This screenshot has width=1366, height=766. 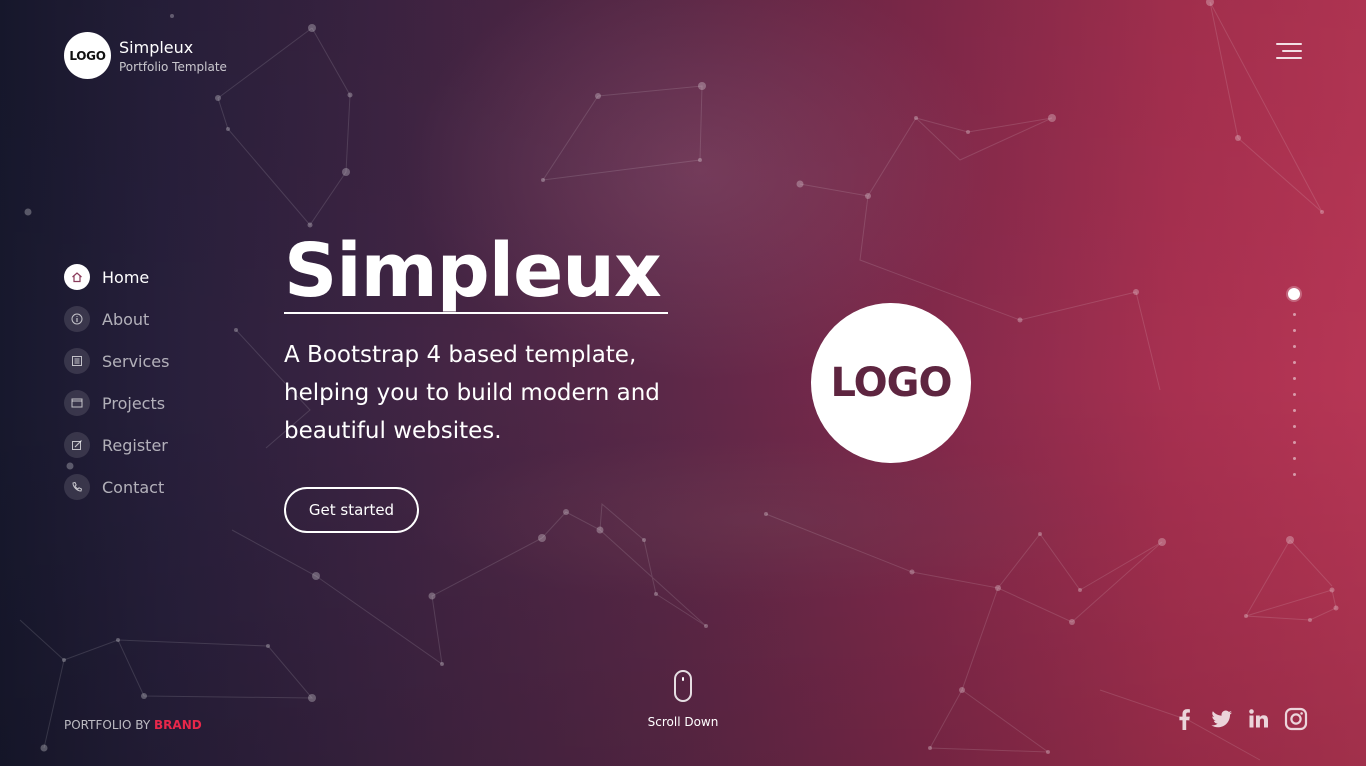 What do you see at coordinates (126, 319) in the screenshot?
I see `nav-label-about: About` at bounding box center [126, 319].